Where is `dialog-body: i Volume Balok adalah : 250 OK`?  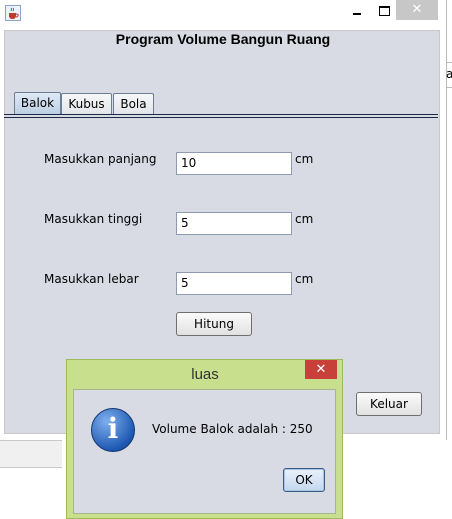 dialog-body: i Volume Balok adalah : 250 OK is located at coordinates (204, 451).